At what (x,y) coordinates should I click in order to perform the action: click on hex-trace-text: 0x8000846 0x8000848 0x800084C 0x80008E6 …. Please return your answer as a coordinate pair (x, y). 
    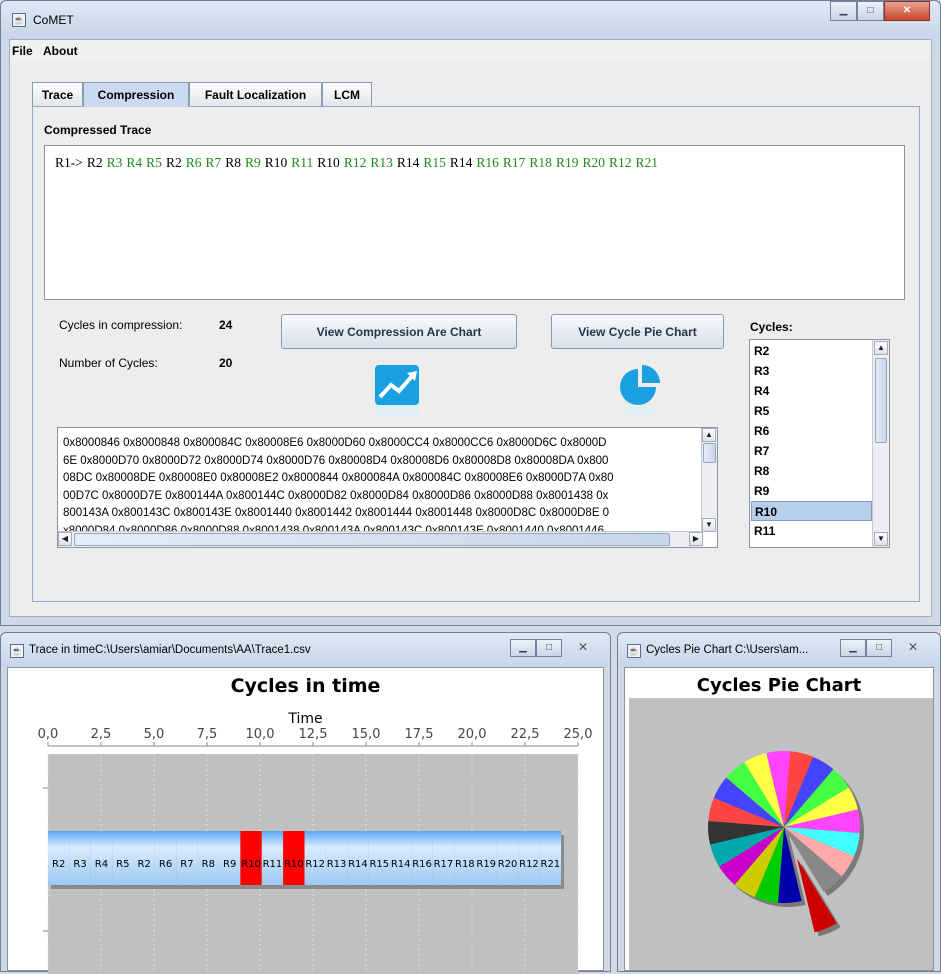
    Looking at the image, I should click on (338, 487).